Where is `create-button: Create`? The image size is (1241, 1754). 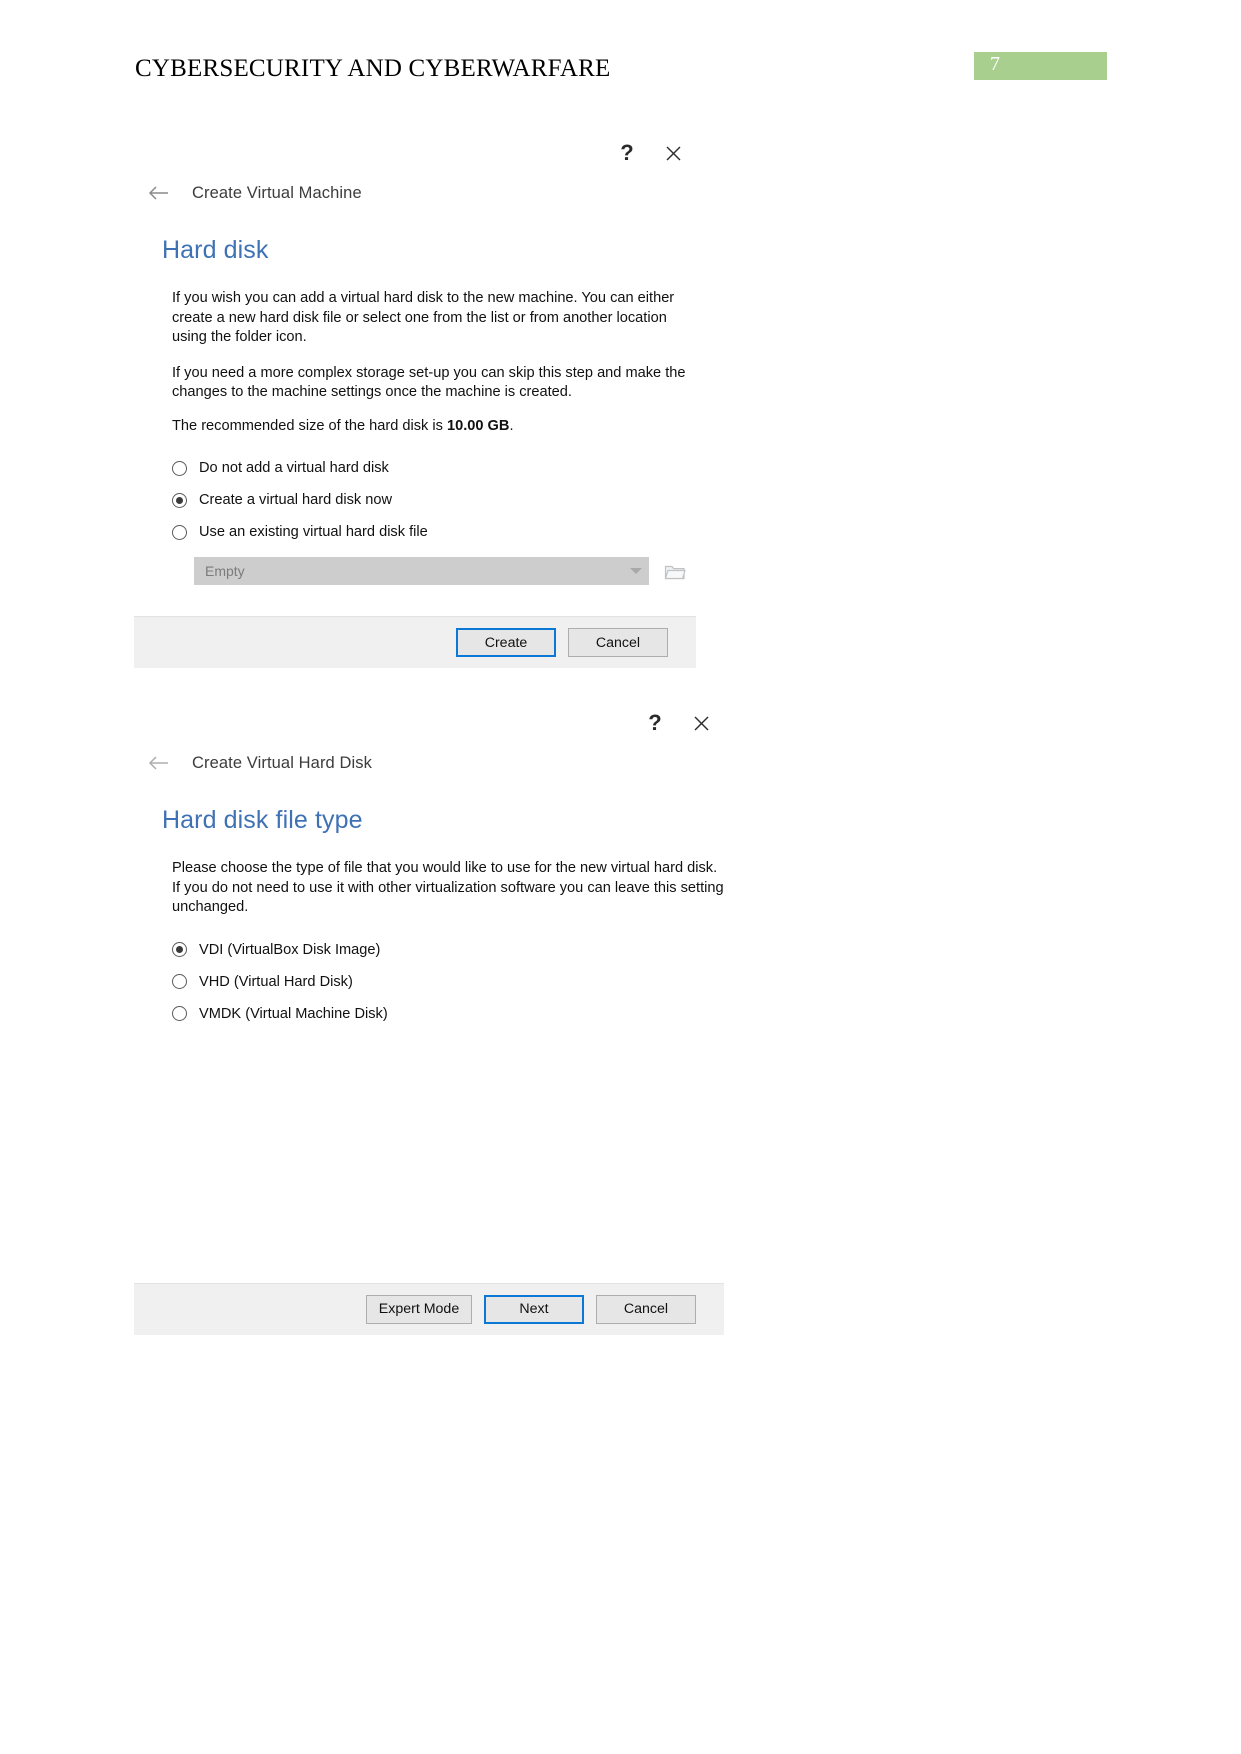 create-button: Create is located at coordinates (506, 643).